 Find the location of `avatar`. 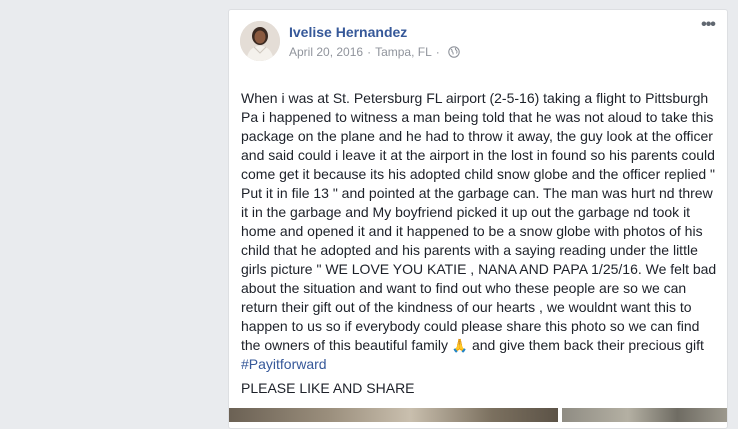

avatar is located at coordinates (260, 41).